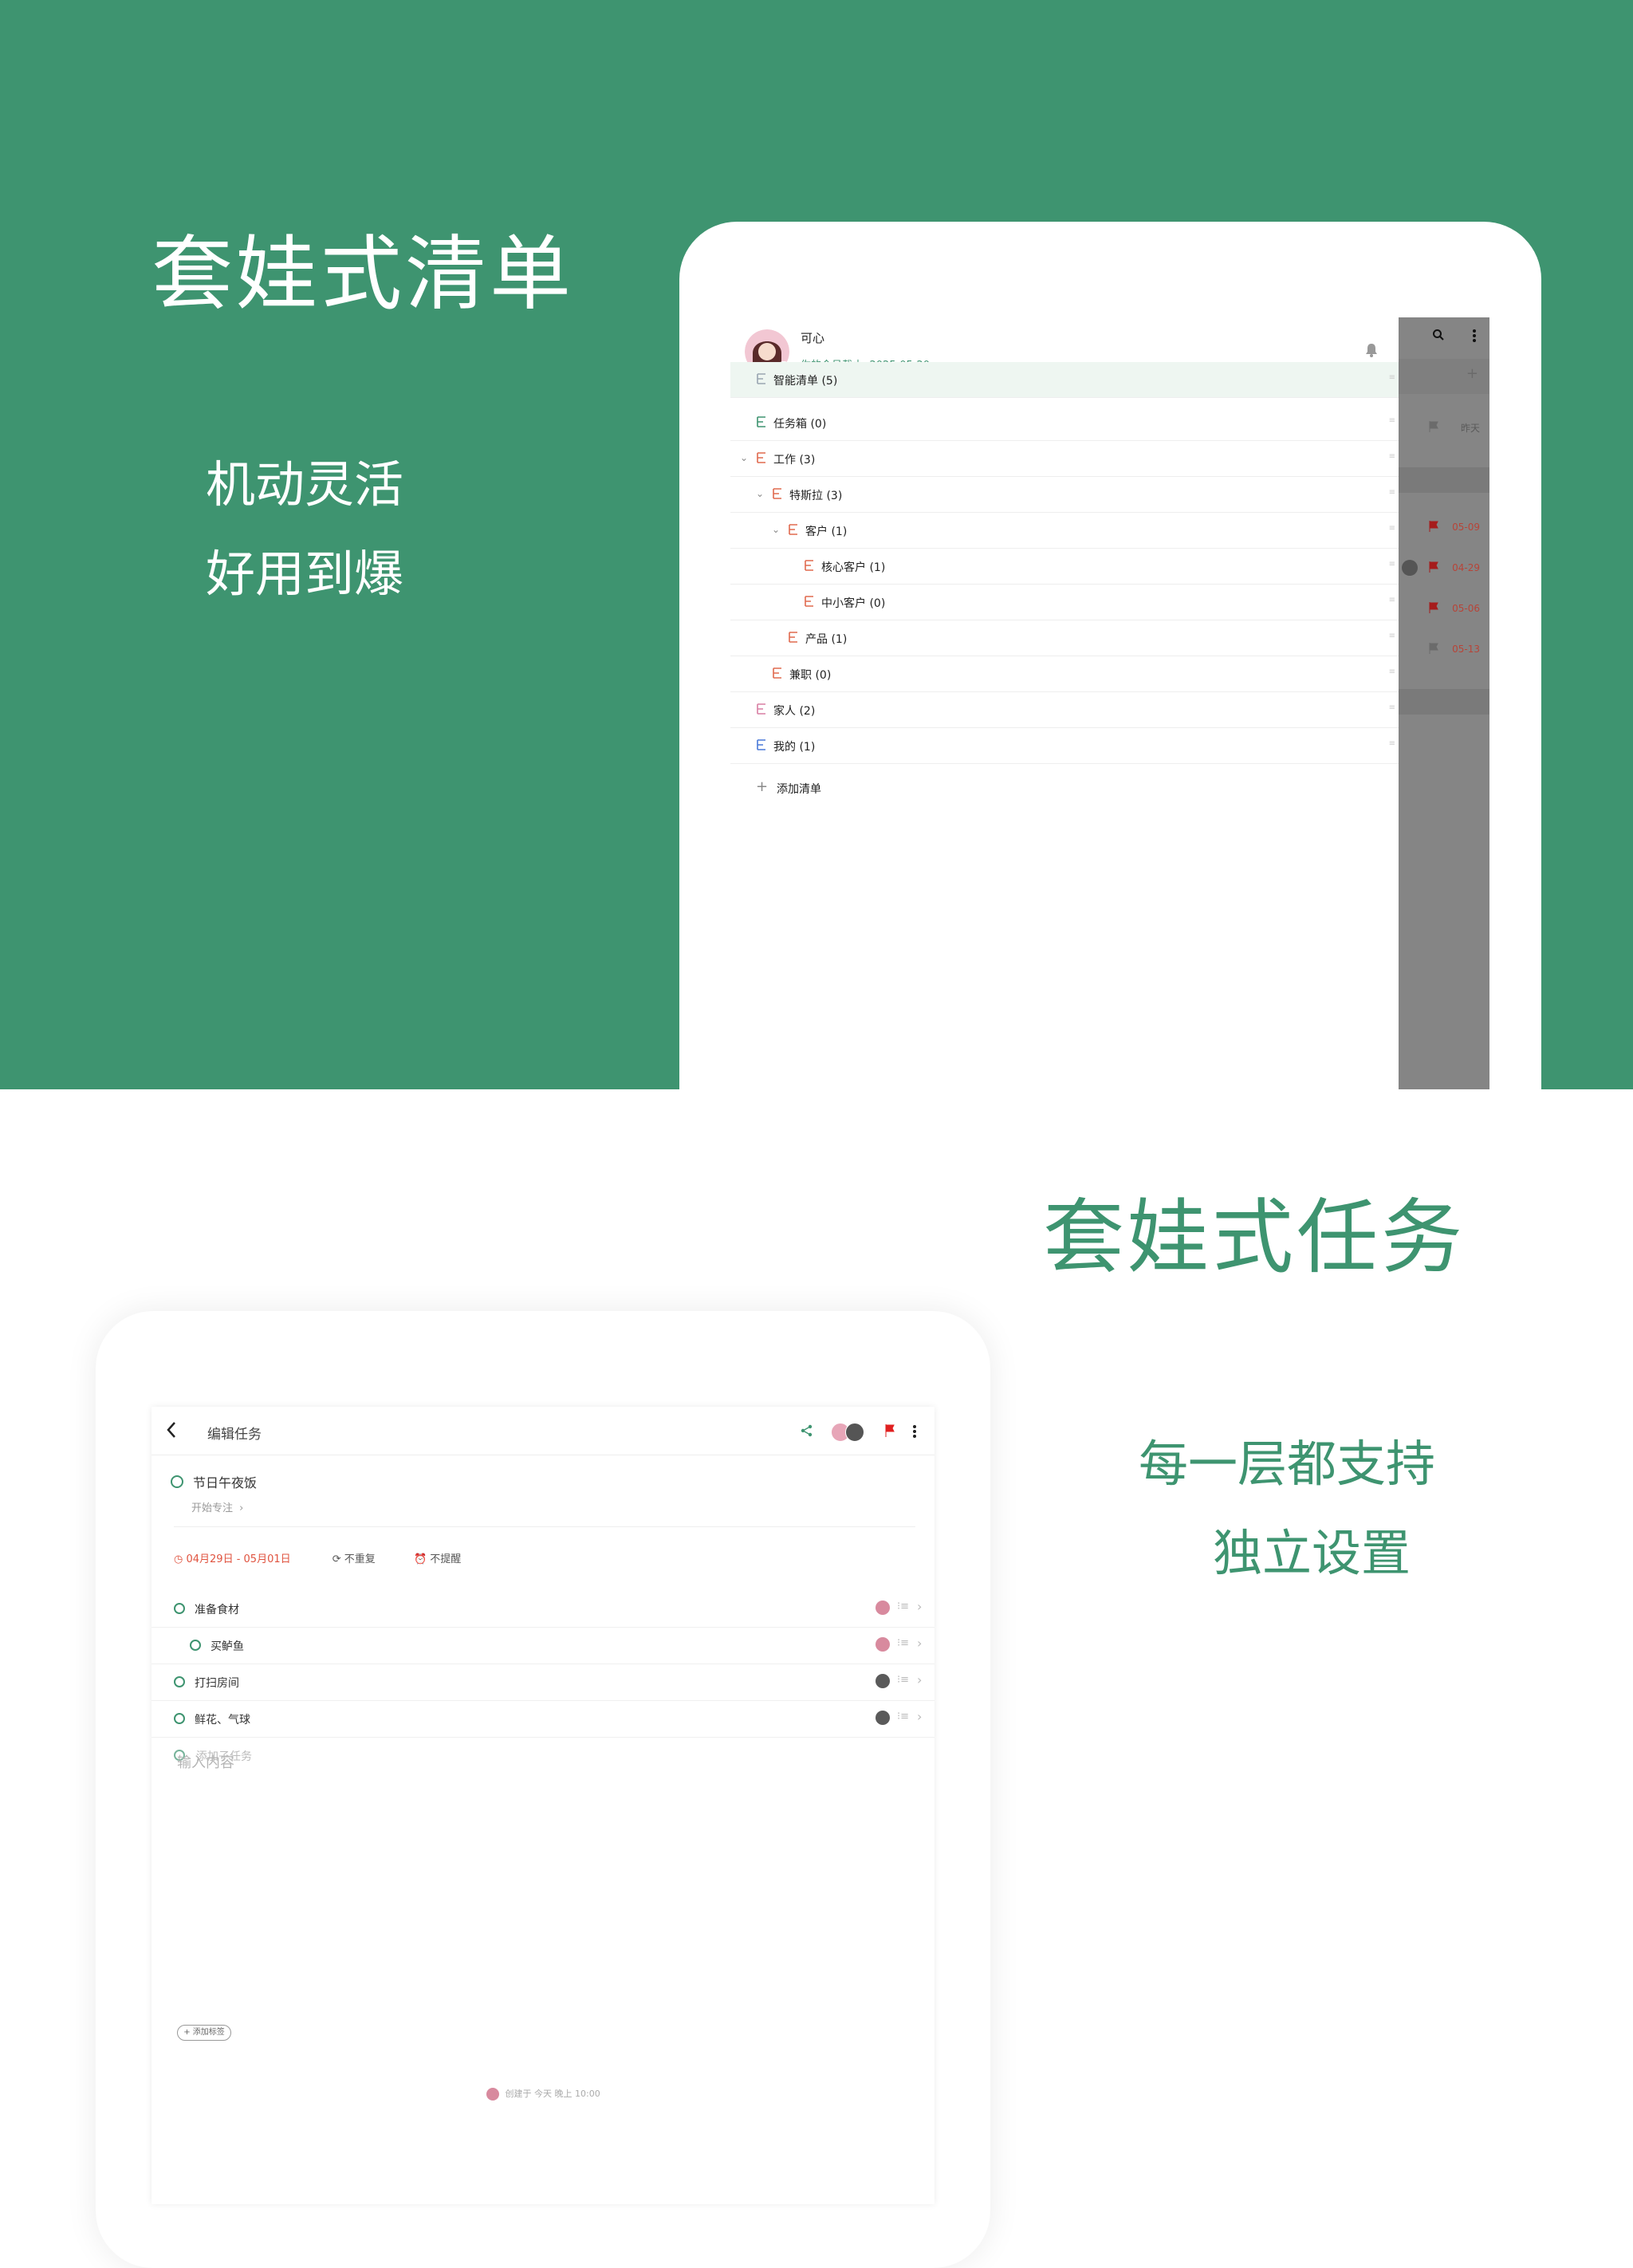  Describe the element at coordinates (1064, 459) in the screenshot. I see `sidebar-list-item: ⌄ 工作 (3) ≡` at that location.